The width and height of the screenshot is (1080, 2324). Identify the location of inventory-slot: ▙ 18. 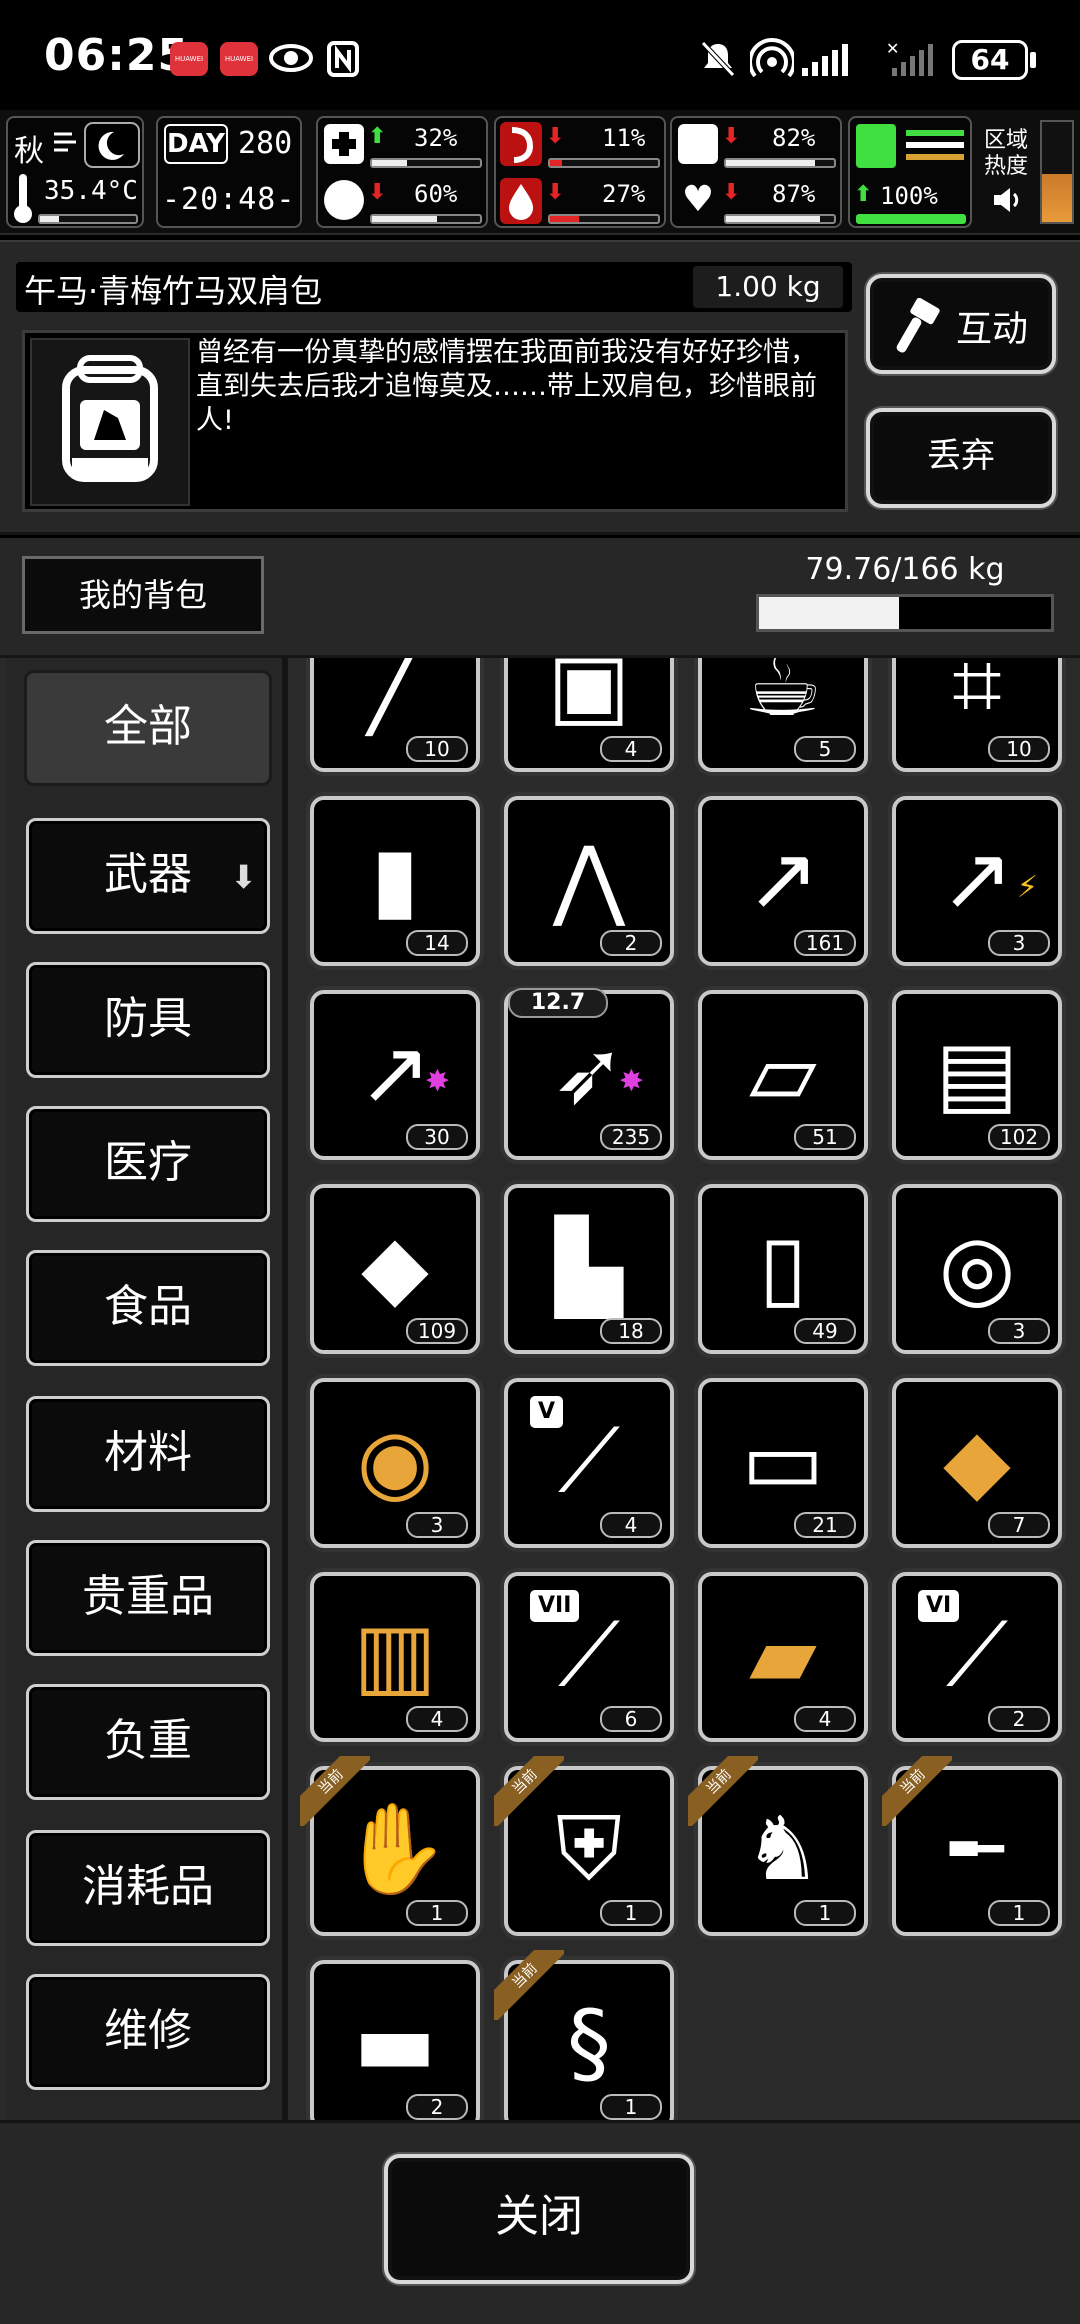
(589, 1269).